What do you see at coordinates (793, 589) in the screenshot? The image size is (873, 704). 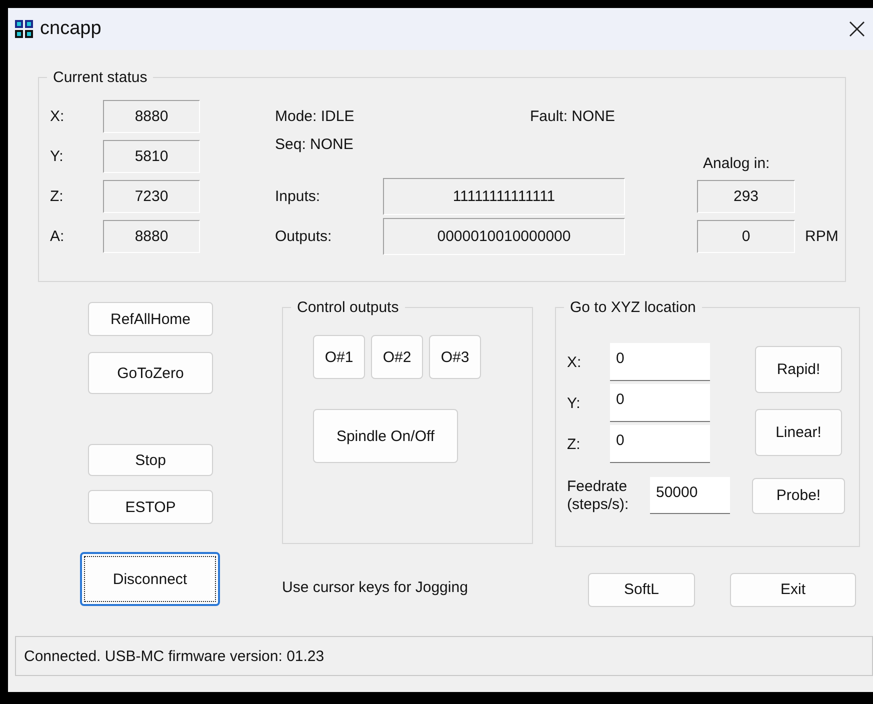 I see `dialog-button: Exit` at bounding box center [793, 589].